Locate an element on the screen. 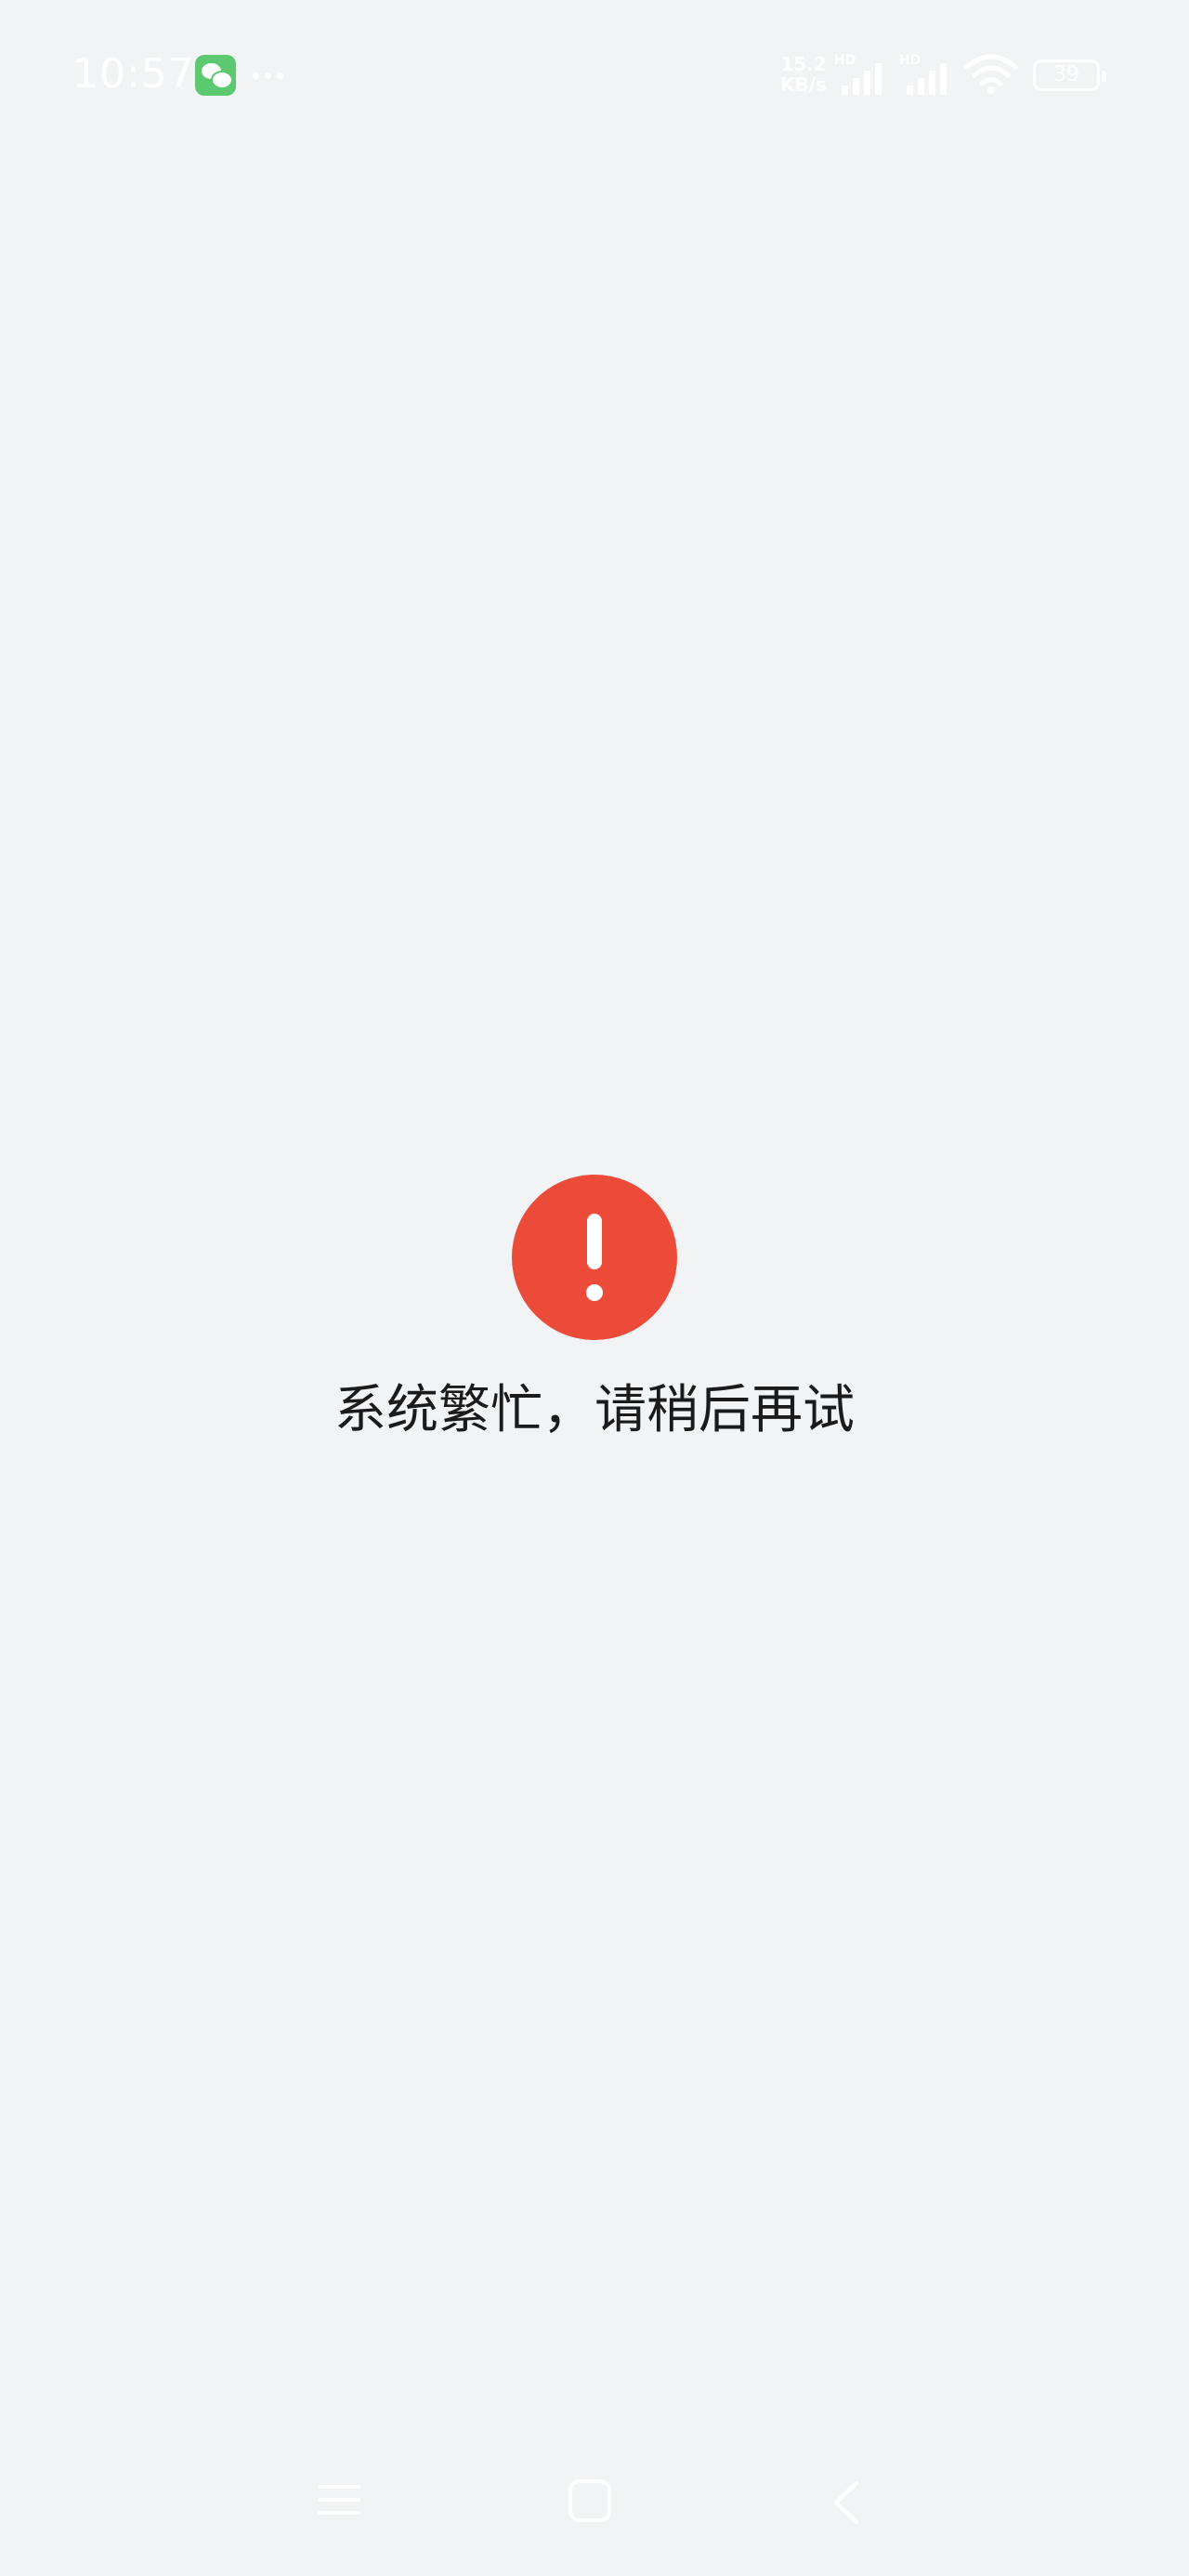 The height and width of the screenshot is (2576, 1189). menu-icon is located at coordinates (339, 2499).